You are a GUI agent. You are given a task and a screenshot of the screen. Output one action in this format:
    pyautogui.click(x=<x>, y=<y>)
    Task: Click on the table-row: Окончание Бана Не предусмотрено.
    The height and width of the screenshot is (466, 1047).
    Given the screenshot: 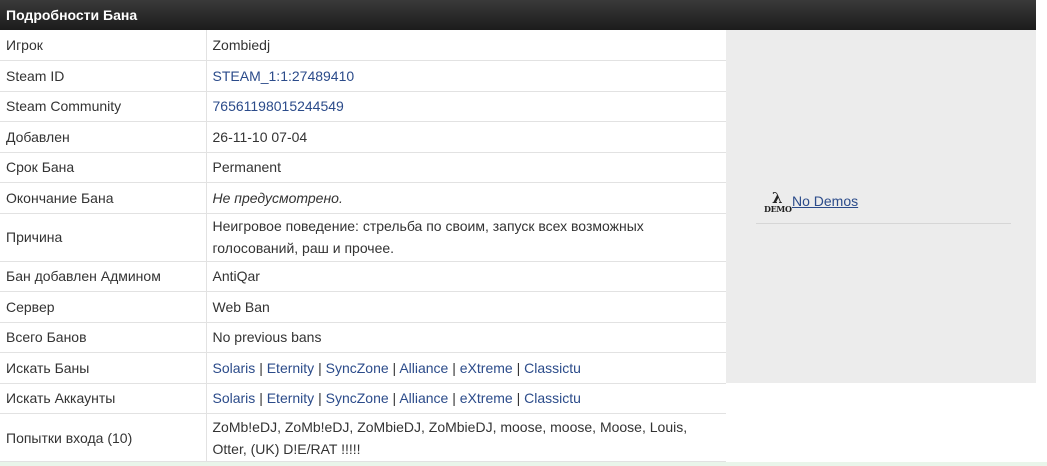 What is the action you would take?
    pyautogui.click(x=363, y=198)
    